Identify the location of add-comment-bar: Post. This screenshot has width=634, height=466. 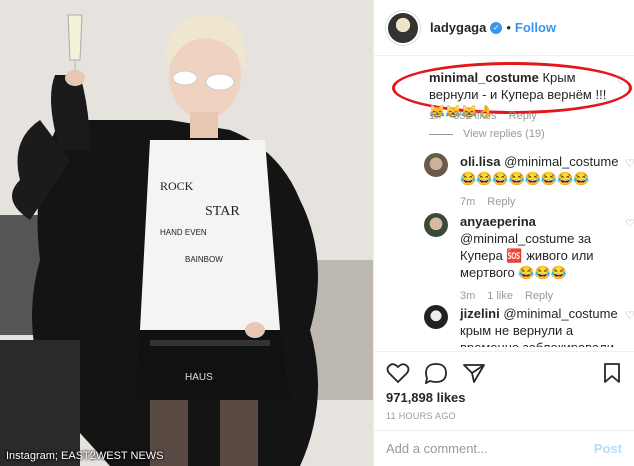
(504, 448).